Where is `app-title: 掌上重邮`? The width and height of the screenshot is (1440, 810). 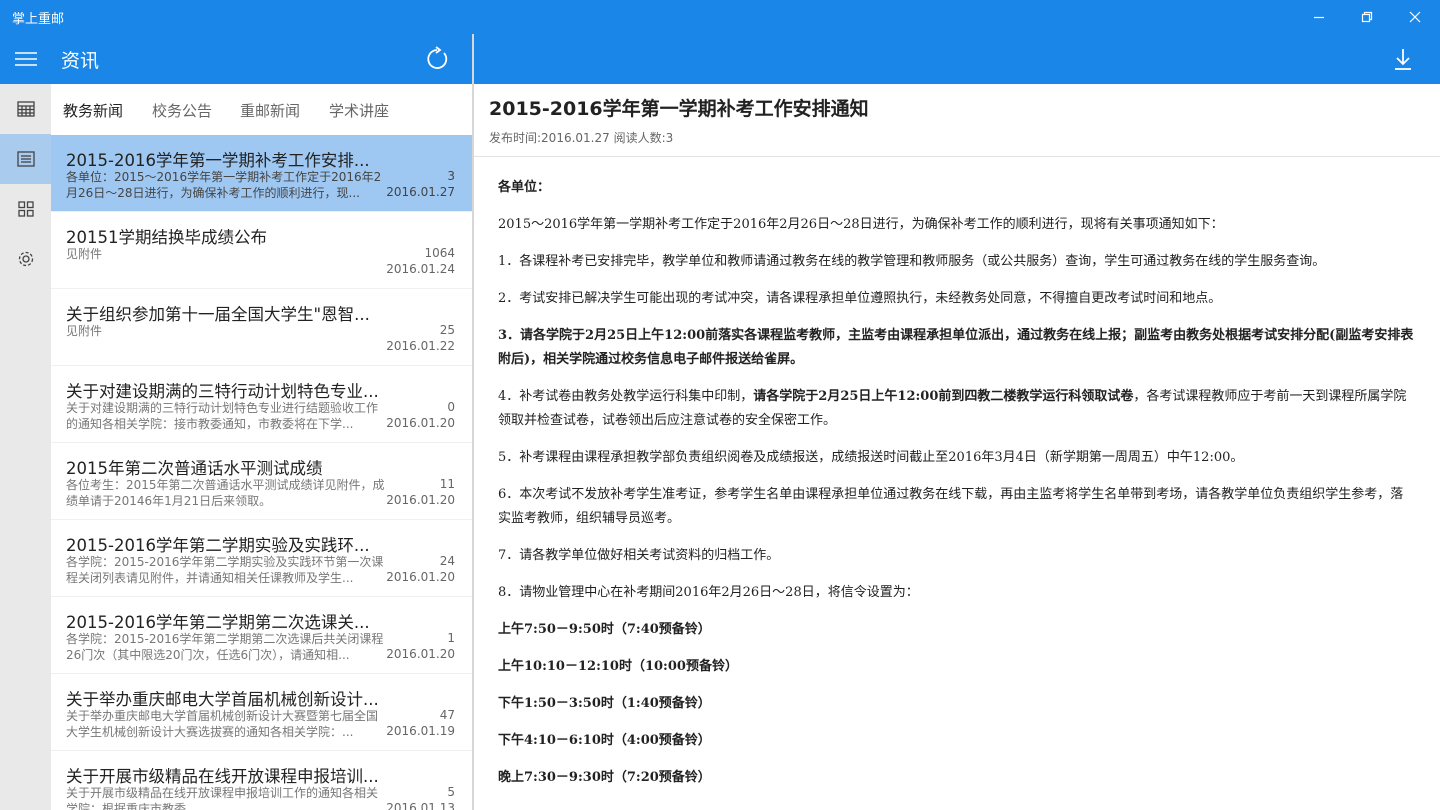
app-title: 掌上重邮 is located at coordinates (38, 19).